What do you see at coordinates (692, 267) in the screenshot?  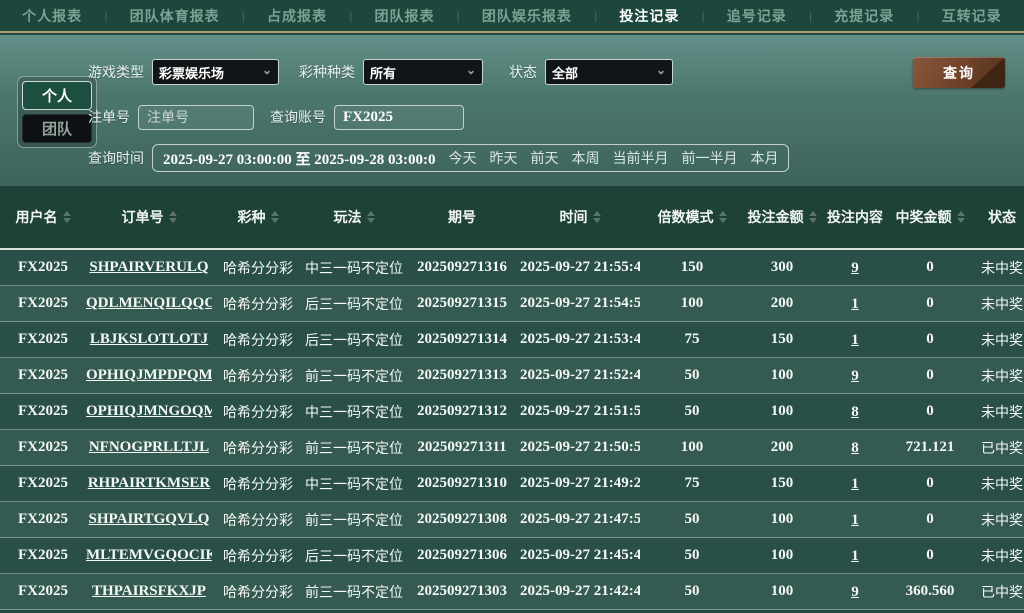 I see `cell-multiplier: 150` at bounding box center [692, 267].